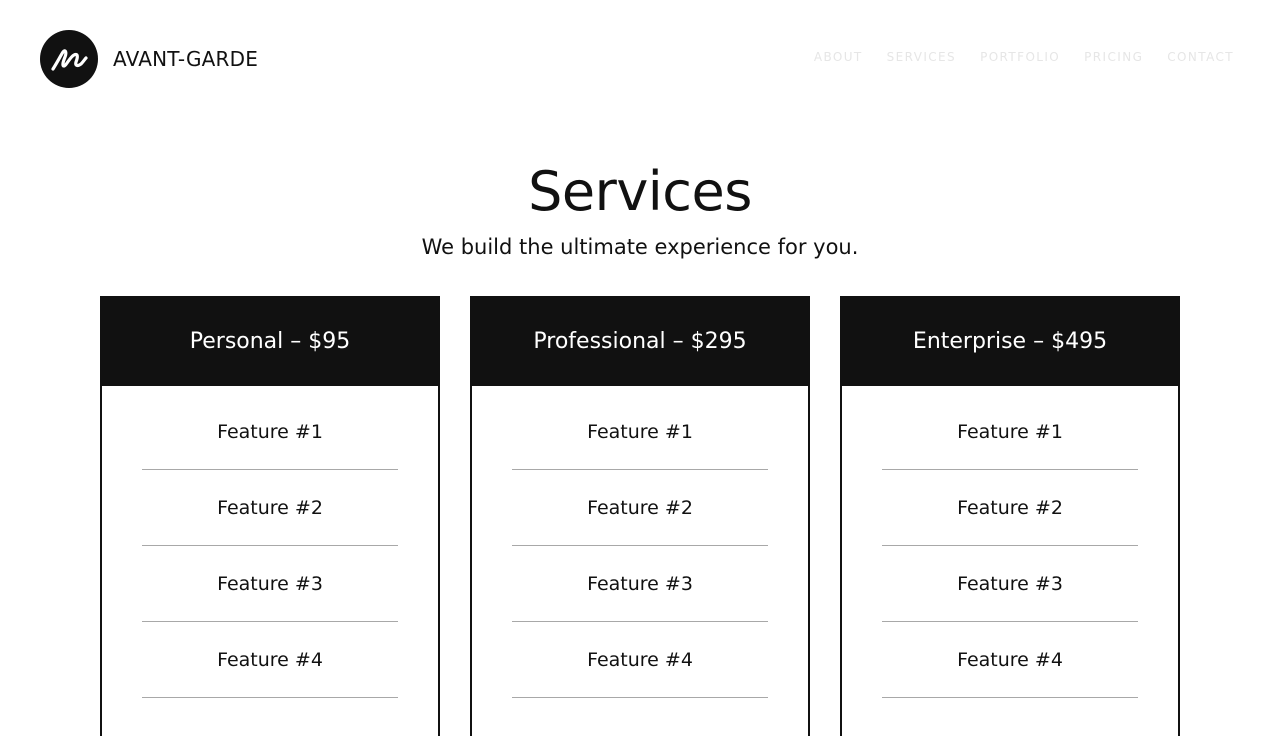 The width and height of the screenshot is (1280, 736). Describe the element at coordinates (1200, 57) in the screenshot. I see `nav-item-contact: CONTACT` at that location.